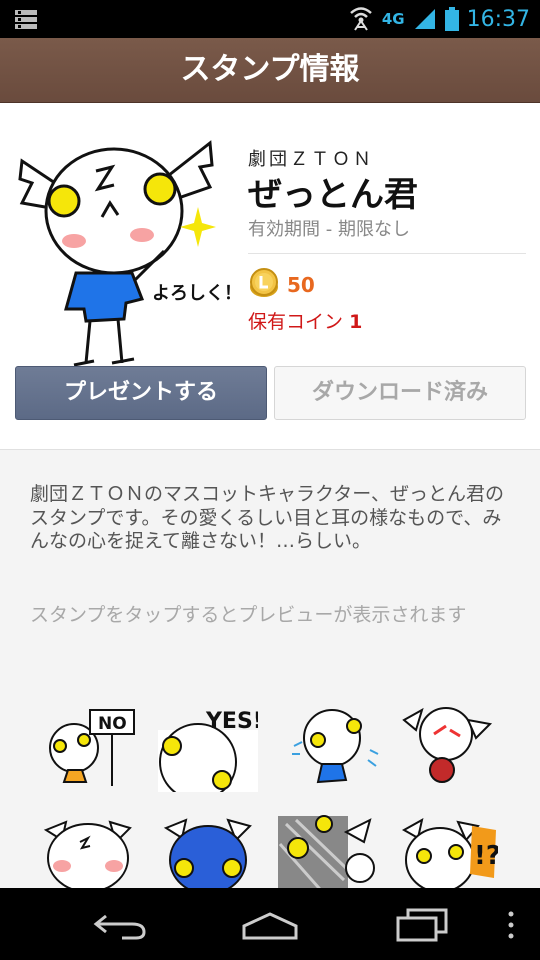 Image resolution: width=540 pixels, height=960 pixels. I want to click on main-sticker-text: よろしく！, so click(194, 293).